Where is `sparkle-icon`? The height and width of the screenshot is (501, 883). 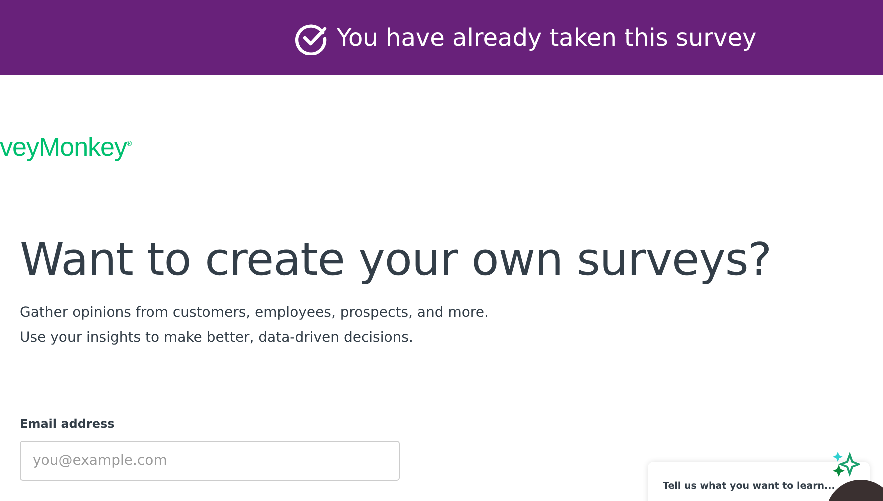
sparkle-icon is located at coordinates (846, 465).